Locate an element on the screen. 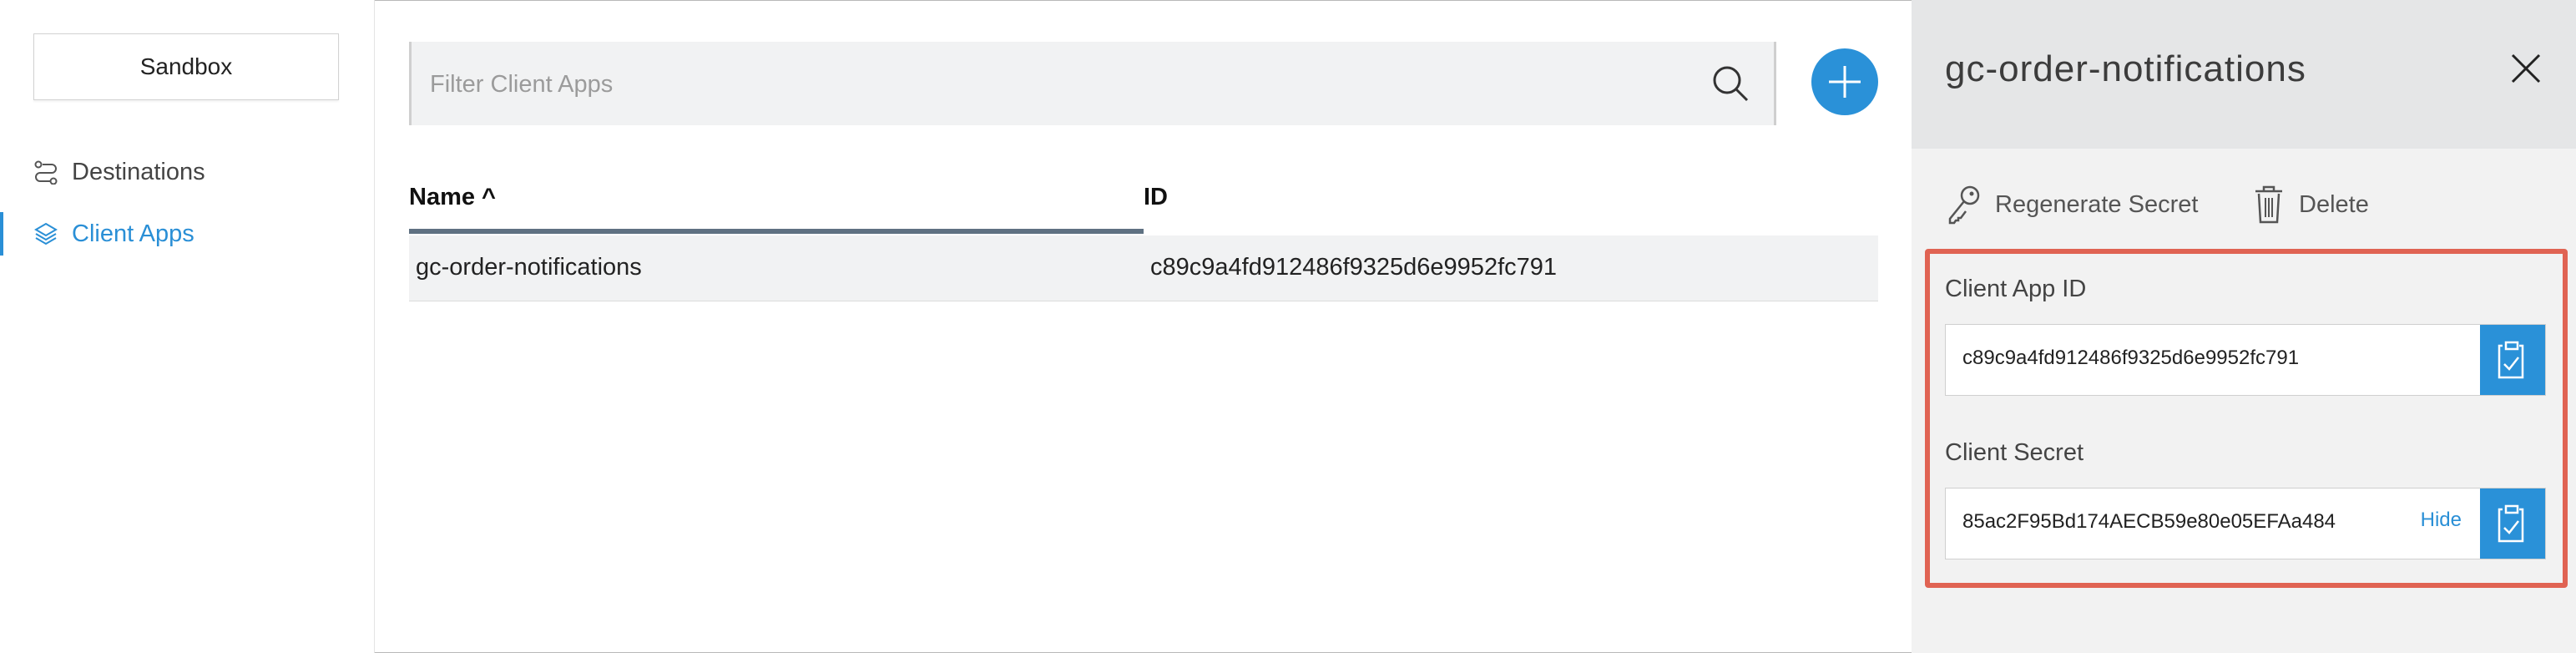  sidebar-item-label: Destinations is located at coordinates (138, 171).